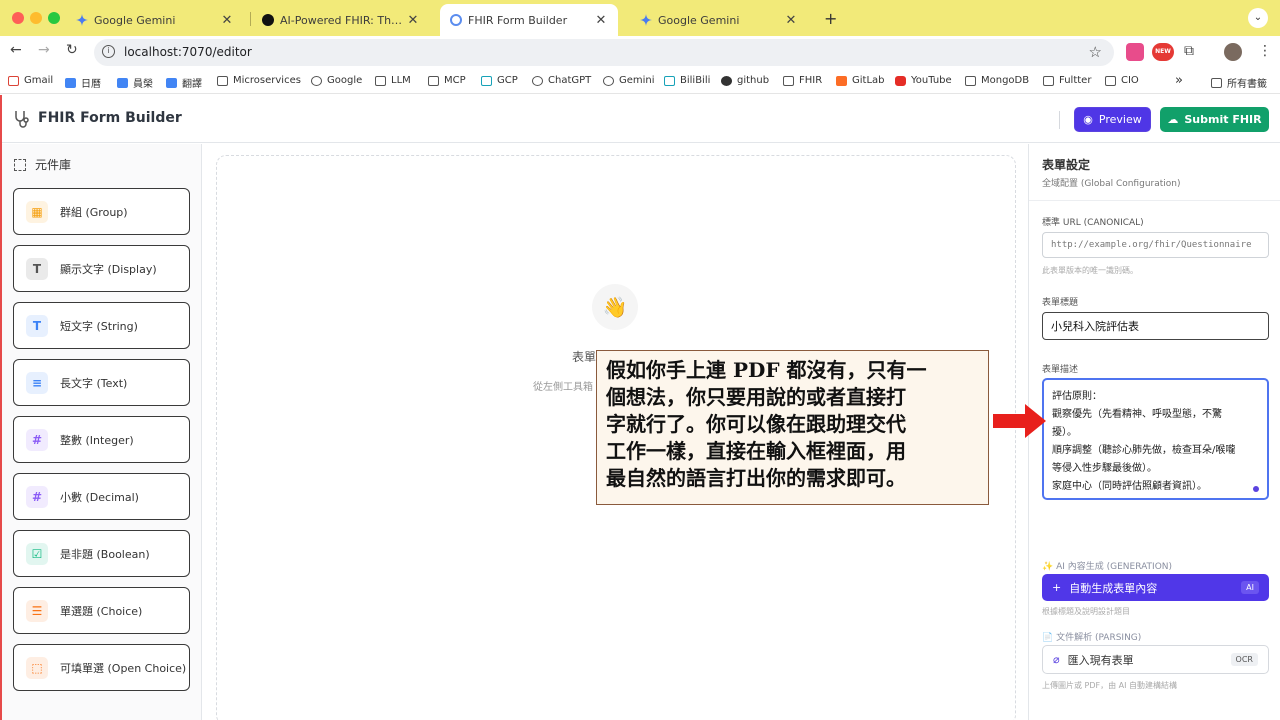 The height and width of the screenshot is (720, 1280). I want to click on bookmark-item: 員榮, so click(135, 82).